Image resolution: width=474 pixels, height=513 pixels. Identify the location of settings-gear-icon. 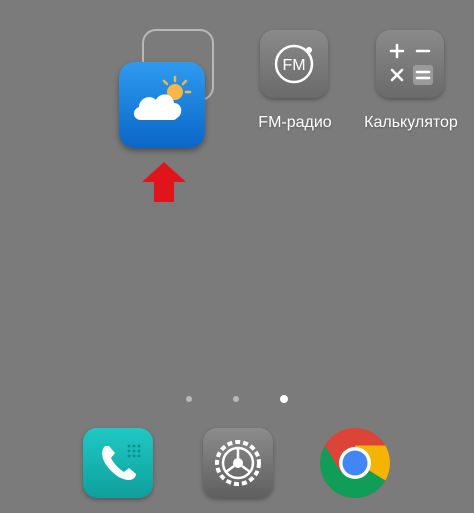
(238, 463).